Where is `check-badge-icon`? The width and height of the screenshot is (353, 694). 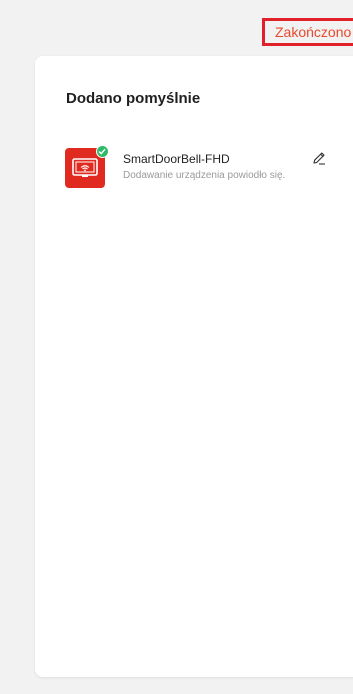
check-badge-icon is located at coordinates (102, 151).